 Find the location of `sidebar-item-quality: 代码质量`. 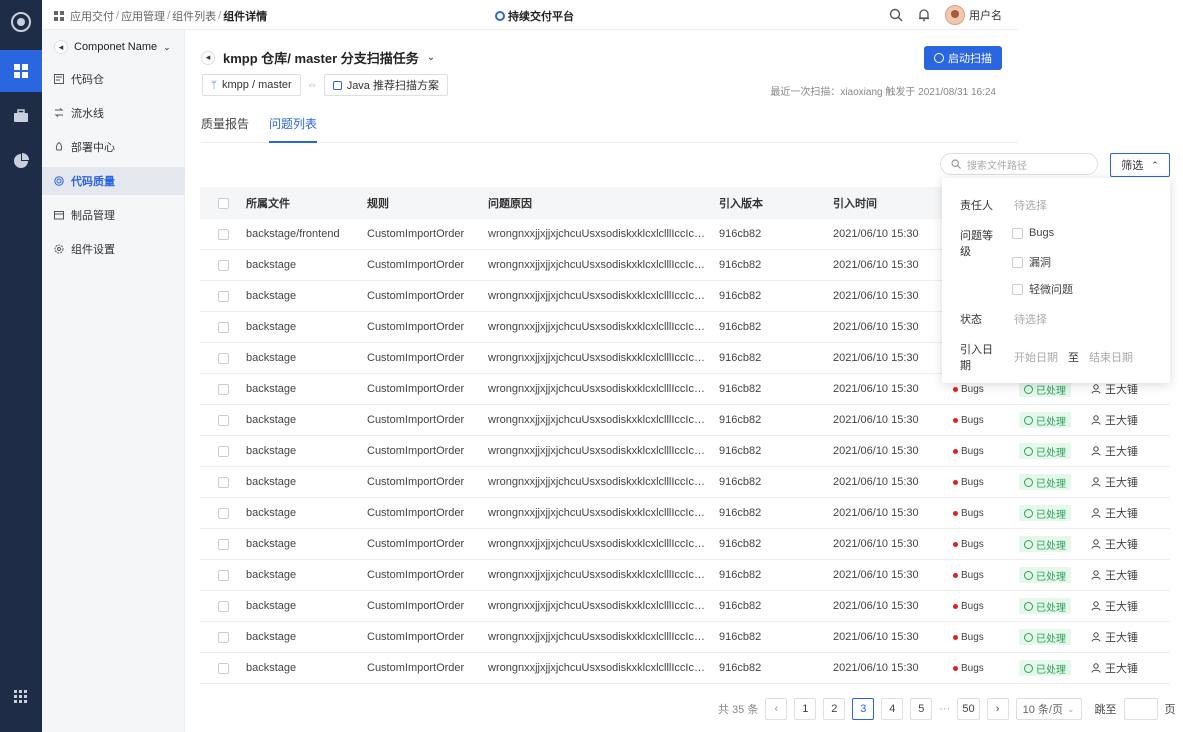

sidebar-item-quality: 代码质量 is located at coordinates (113, 181).